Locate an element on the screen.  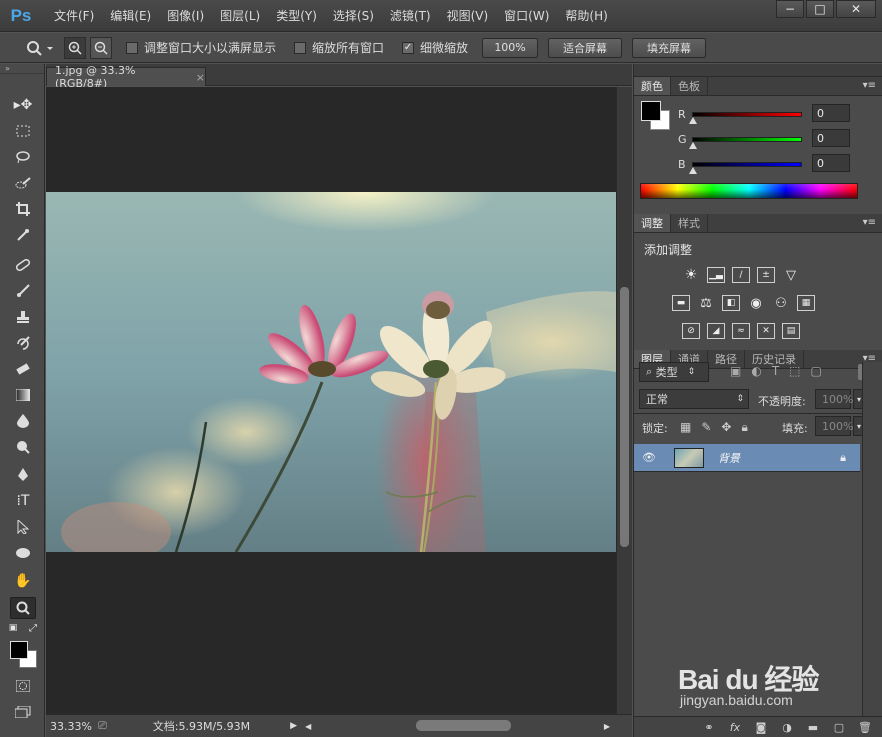
zoom-tool is located at coordinates (23, 608).